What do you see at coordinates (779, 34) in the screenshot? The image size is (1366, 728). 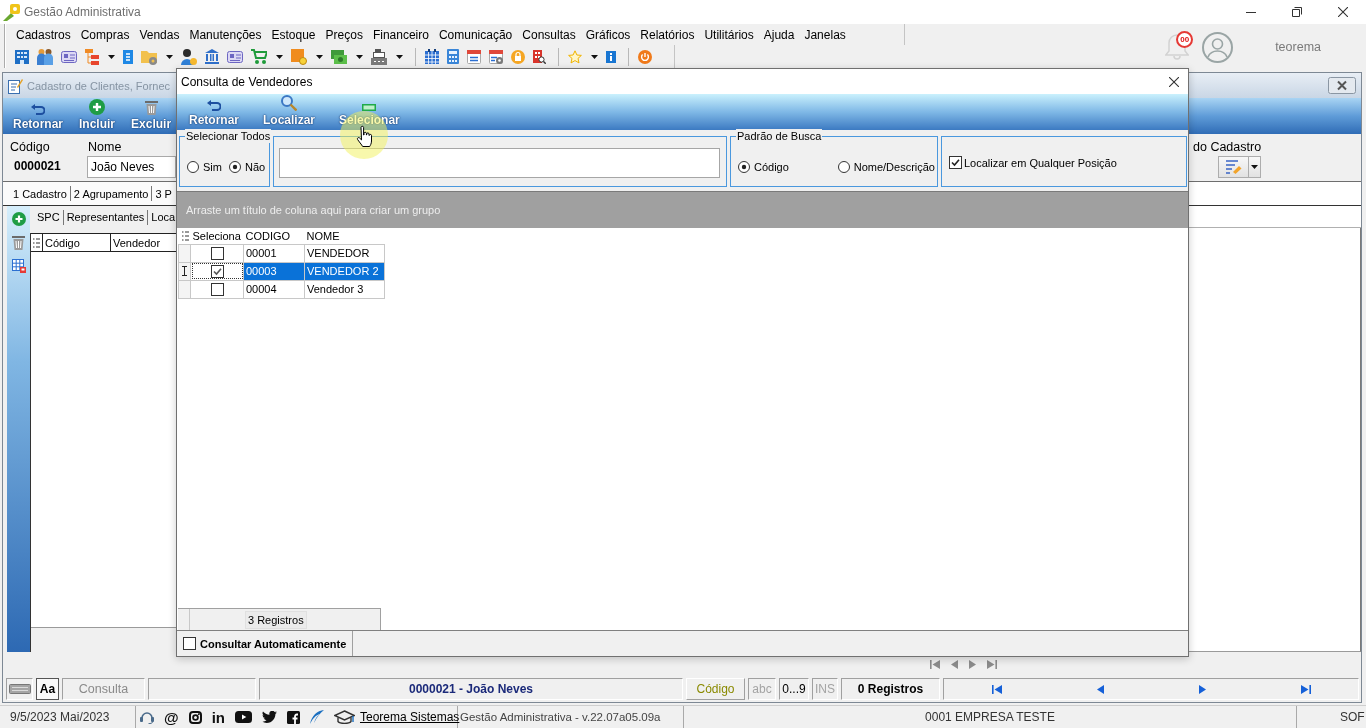 I see `menu-item: Ajuda` at bounding box center [779, 34].